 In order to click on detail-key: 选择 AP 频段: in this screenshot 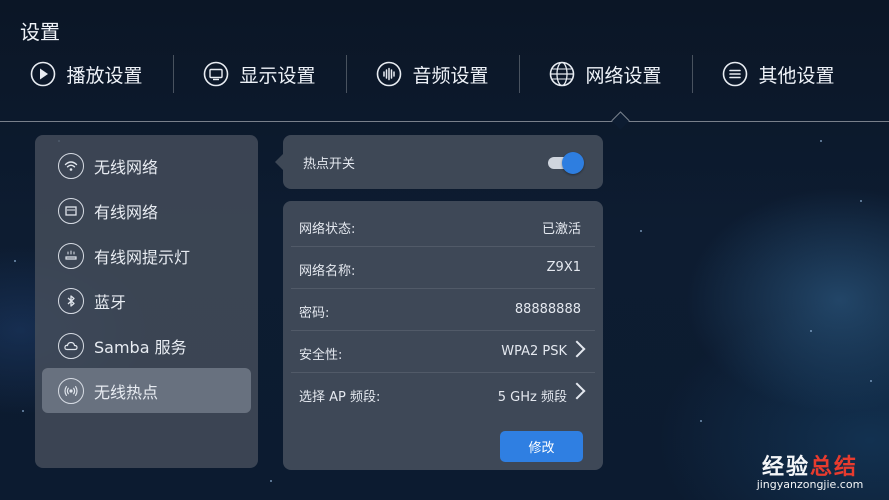, I will do `click(340, 397)`.